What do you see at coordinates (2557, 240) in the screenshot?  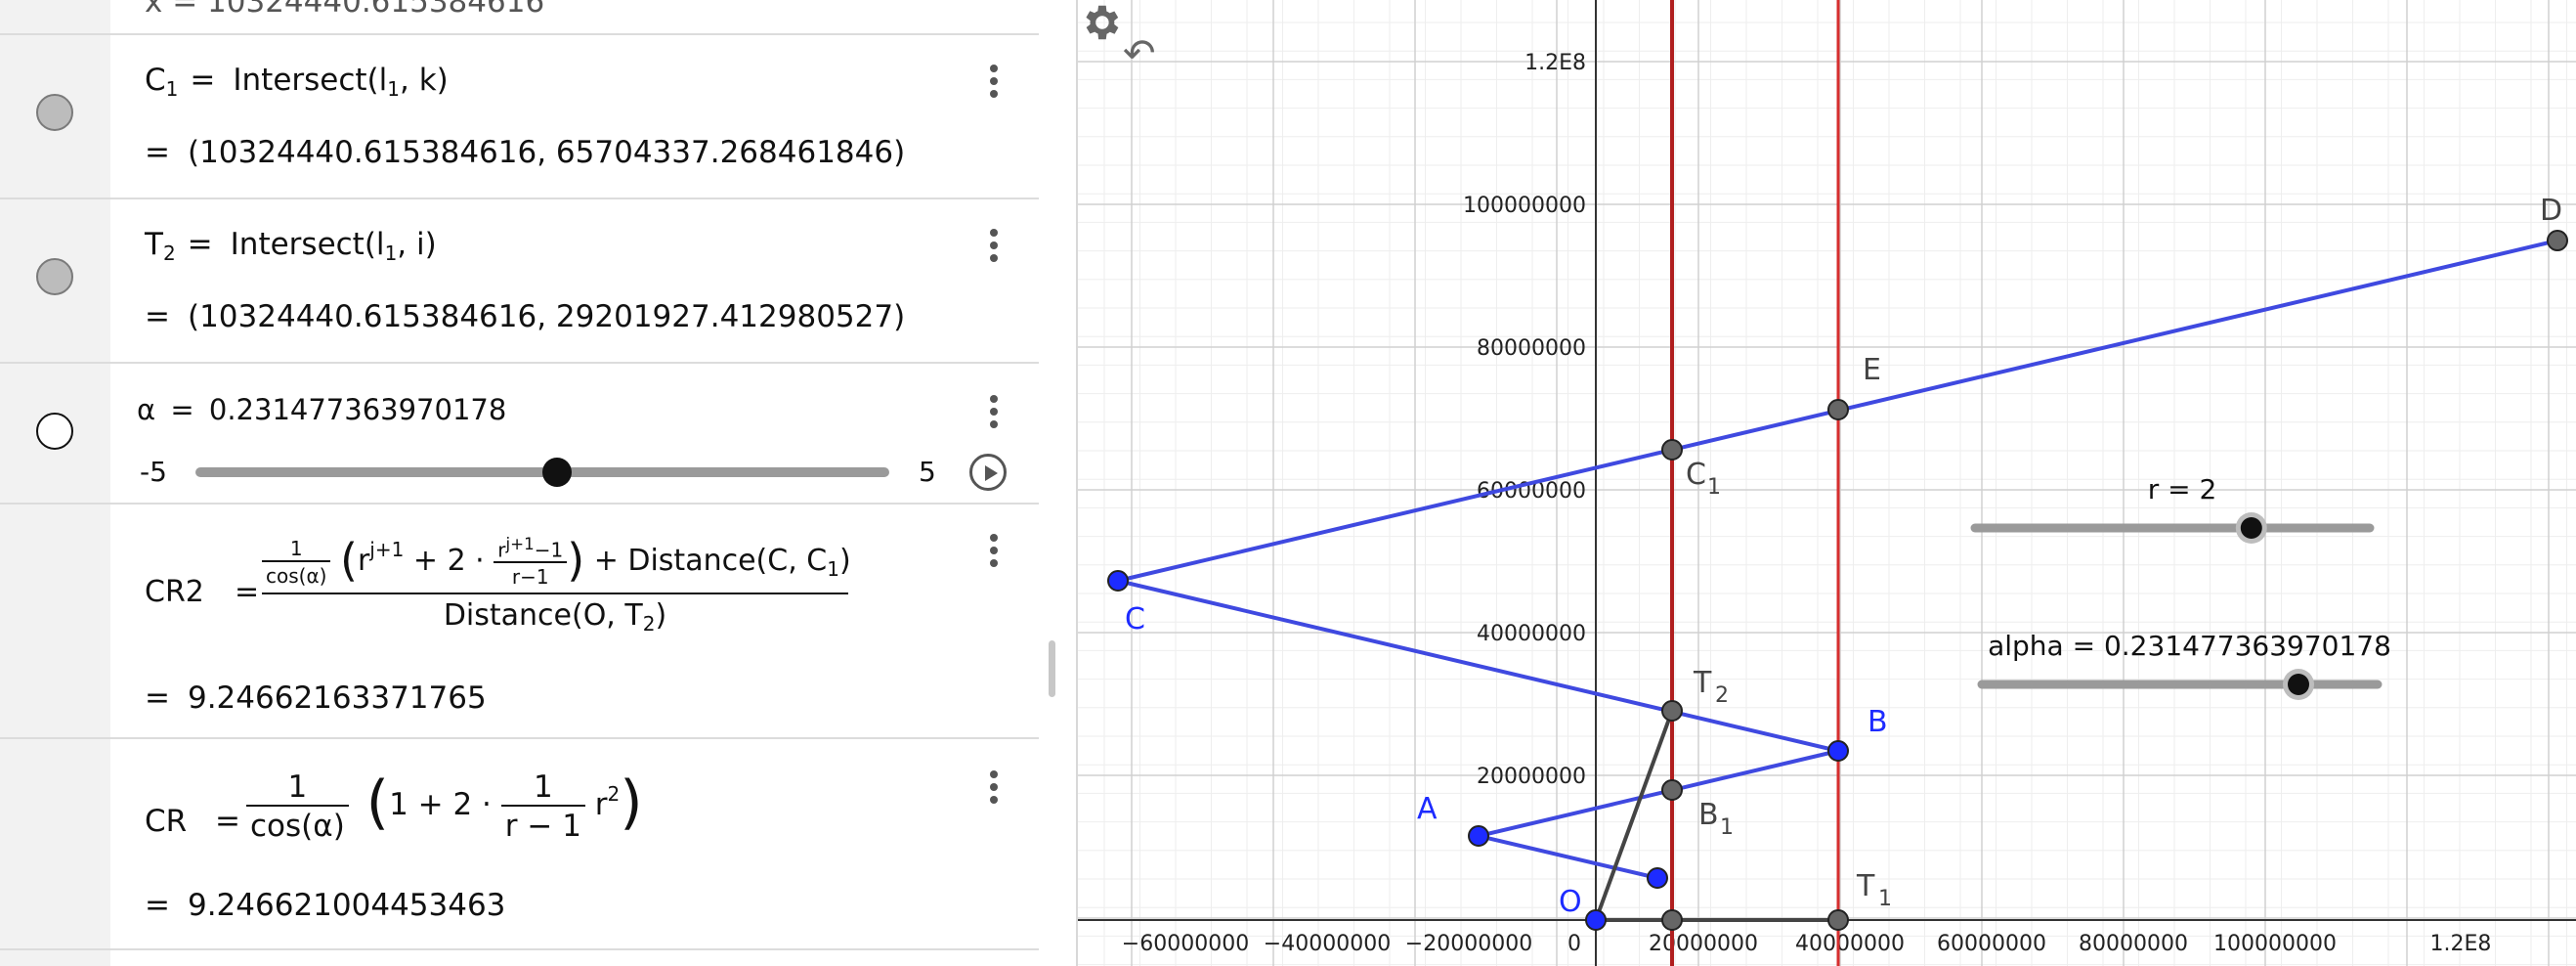 I see `point-d` at bounding box center [2557, 240].